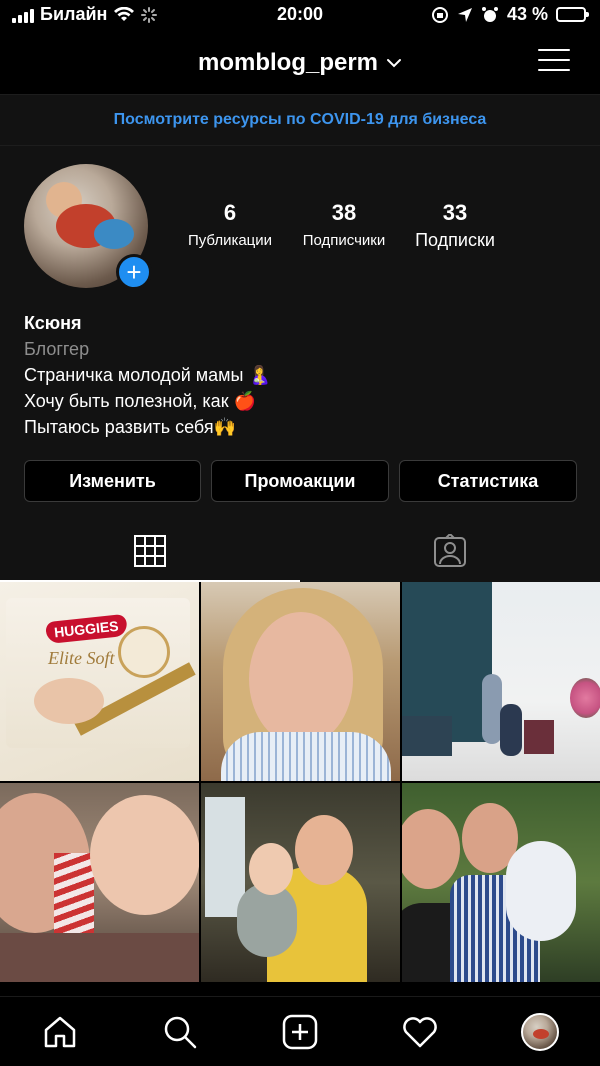 This screenshot has height=1066, width=600. I want to click on tab-tagged, so click(450, 551).